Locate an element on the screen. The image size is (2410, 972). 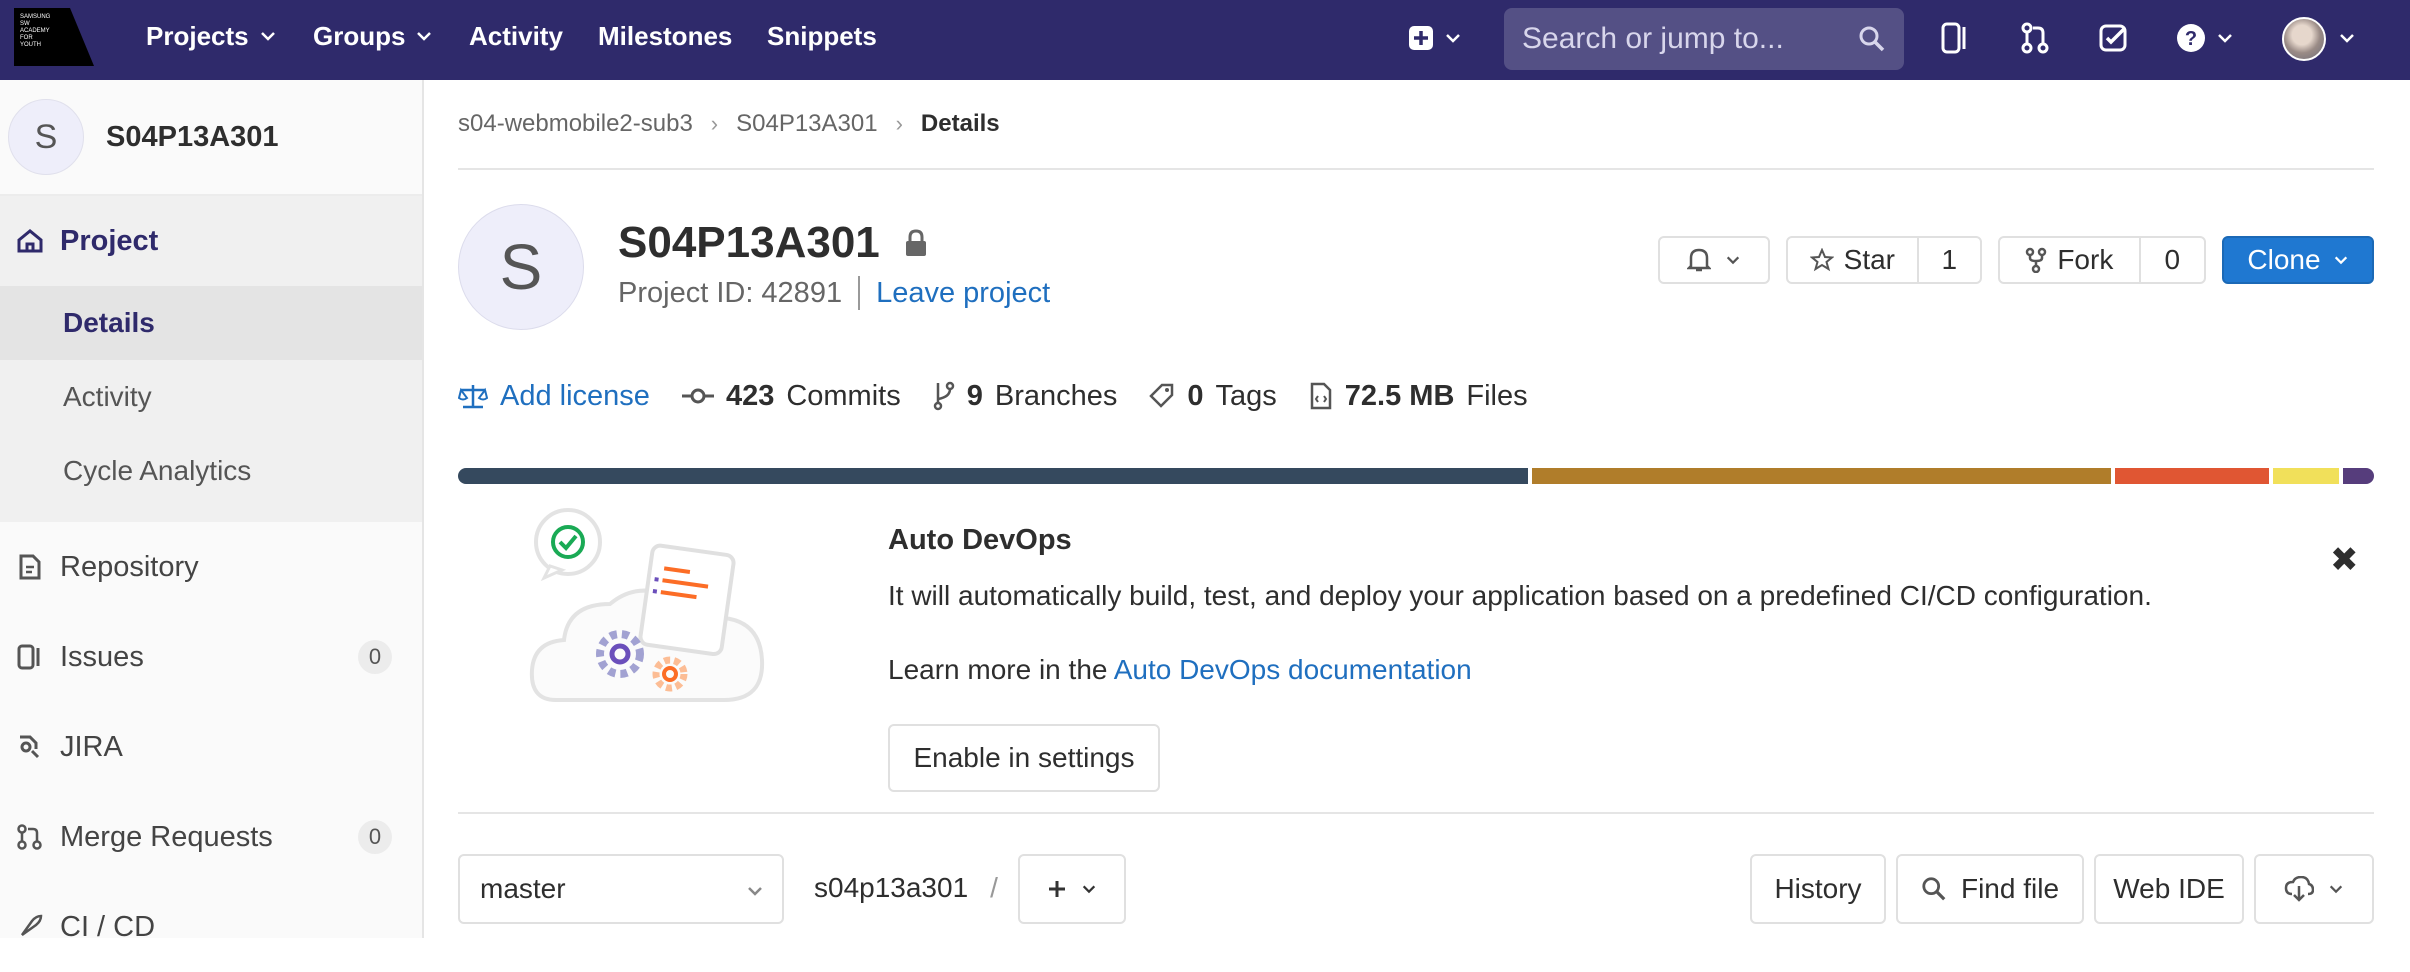
sidebar-subitem-activity: Activity is located at coordinates (211, 397).